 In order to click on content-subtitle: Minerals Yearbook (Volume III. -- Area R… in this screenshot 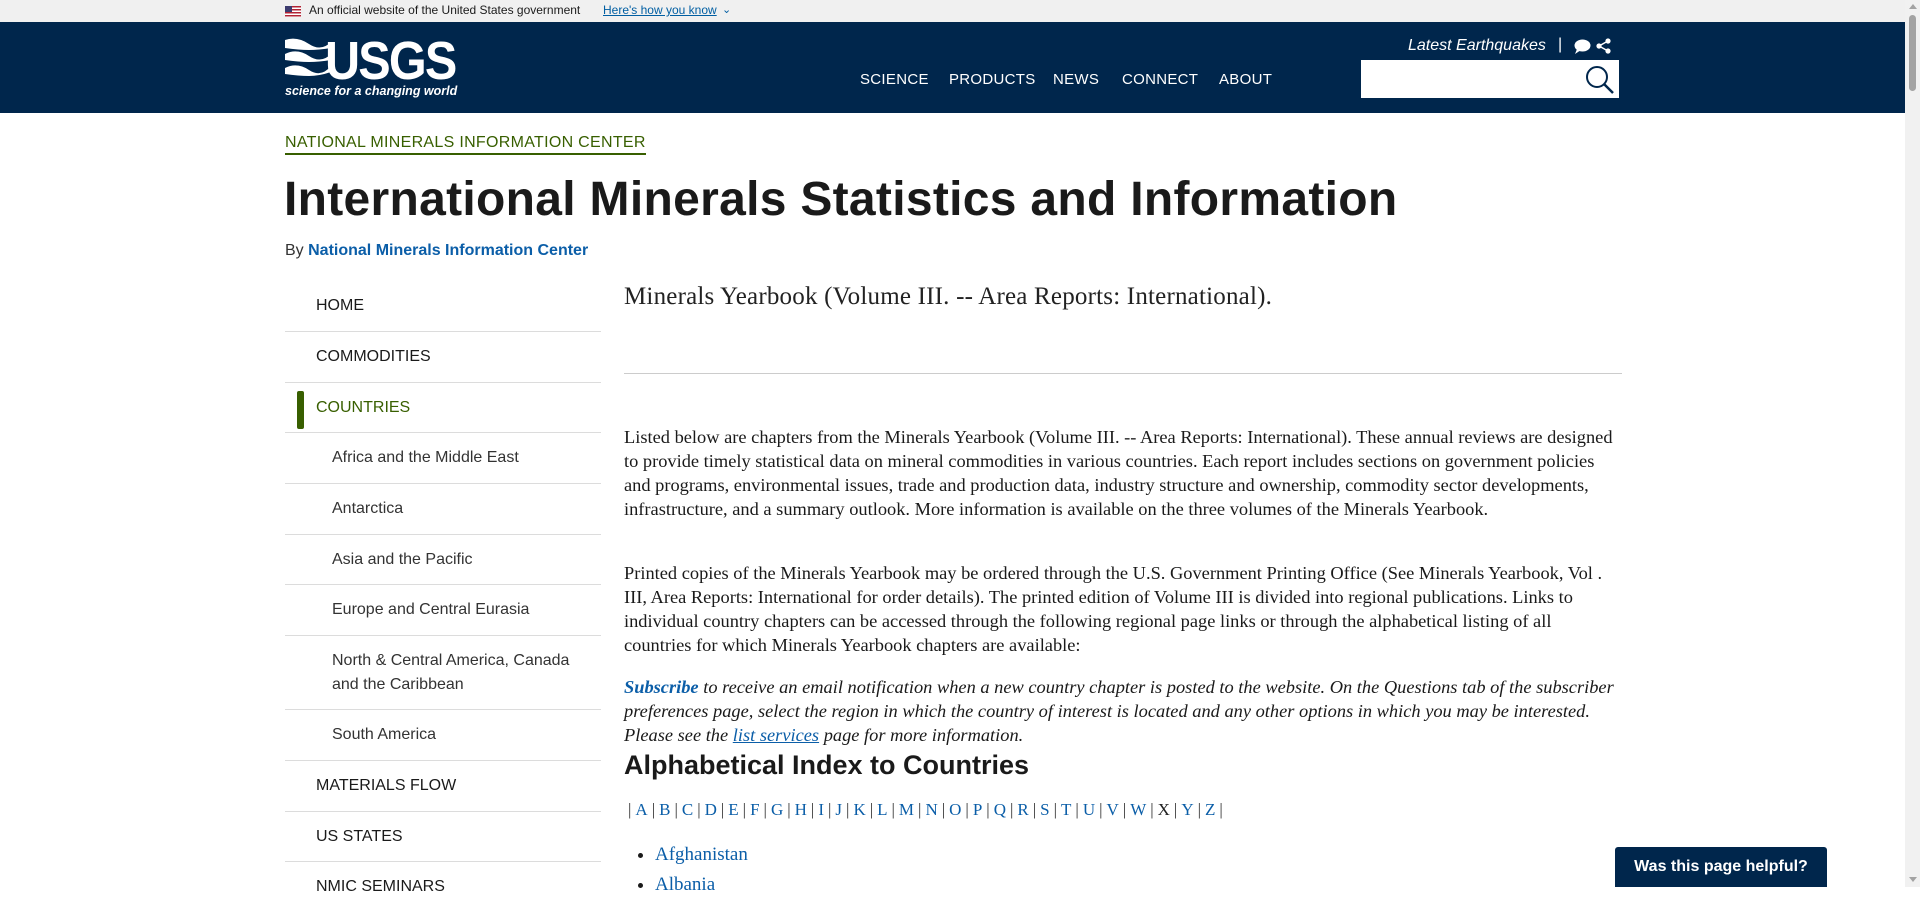, I will do `click(948, 296)`.